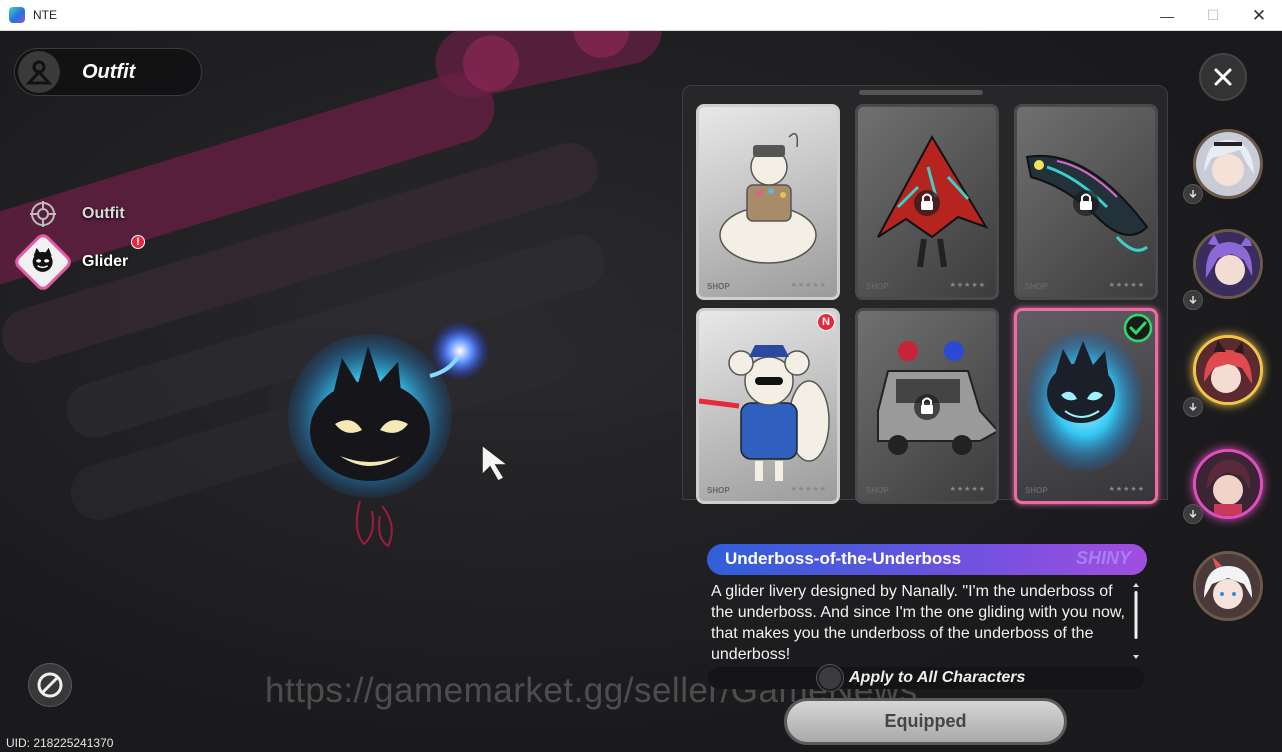 This screenshot has width=1282, height=752. I want to click on apply-to-all-row: Apply to All Characters, so click(926, 678).